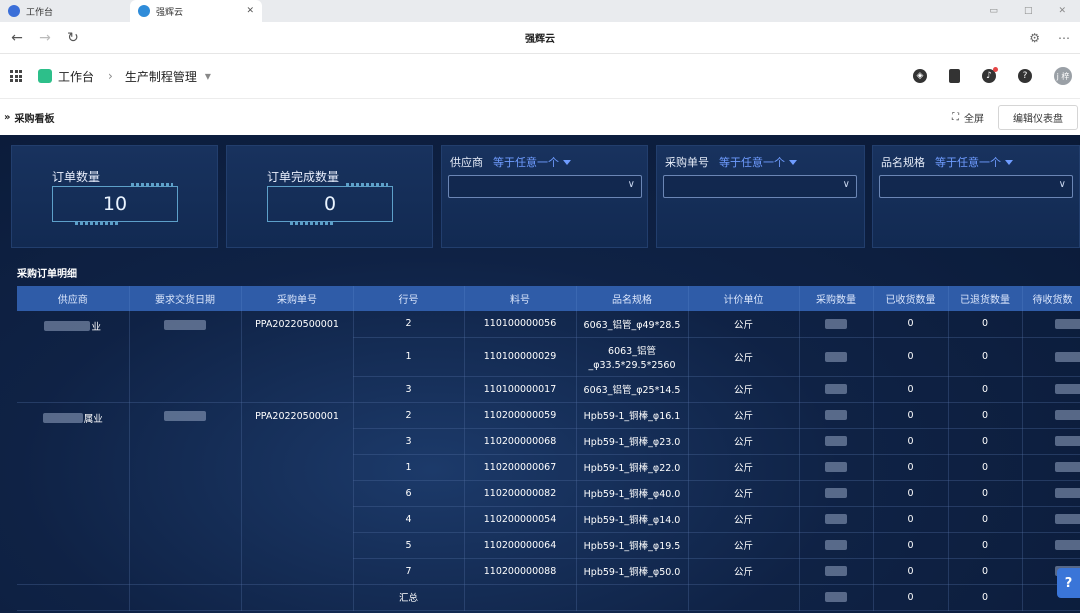 The width and height of the screenshot is (1080, 613). What do you see at coordinates (16, 76) in the screenshot?
I see `app-grid-icon` at bounding box center [16, 76].